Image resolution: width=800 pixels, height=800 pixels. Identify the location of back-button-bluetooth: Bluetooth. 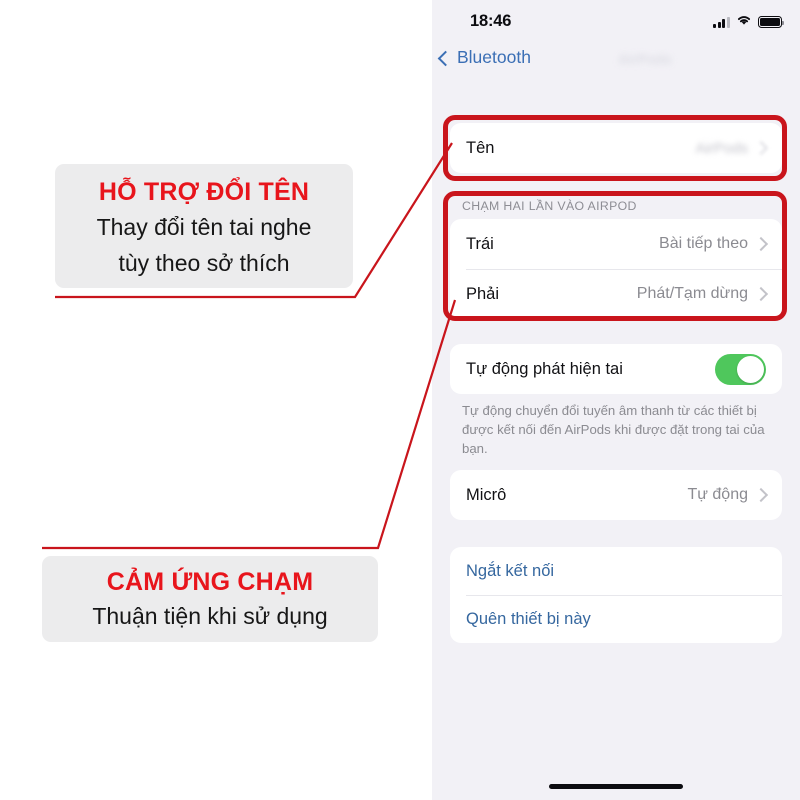
(484, 57).